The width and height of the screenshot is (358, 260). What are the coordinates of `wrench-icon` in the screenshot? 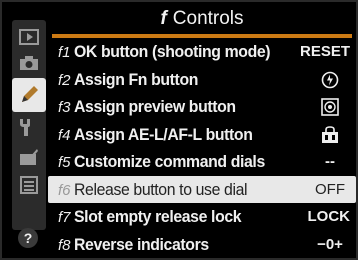 It's located at (29, 127).